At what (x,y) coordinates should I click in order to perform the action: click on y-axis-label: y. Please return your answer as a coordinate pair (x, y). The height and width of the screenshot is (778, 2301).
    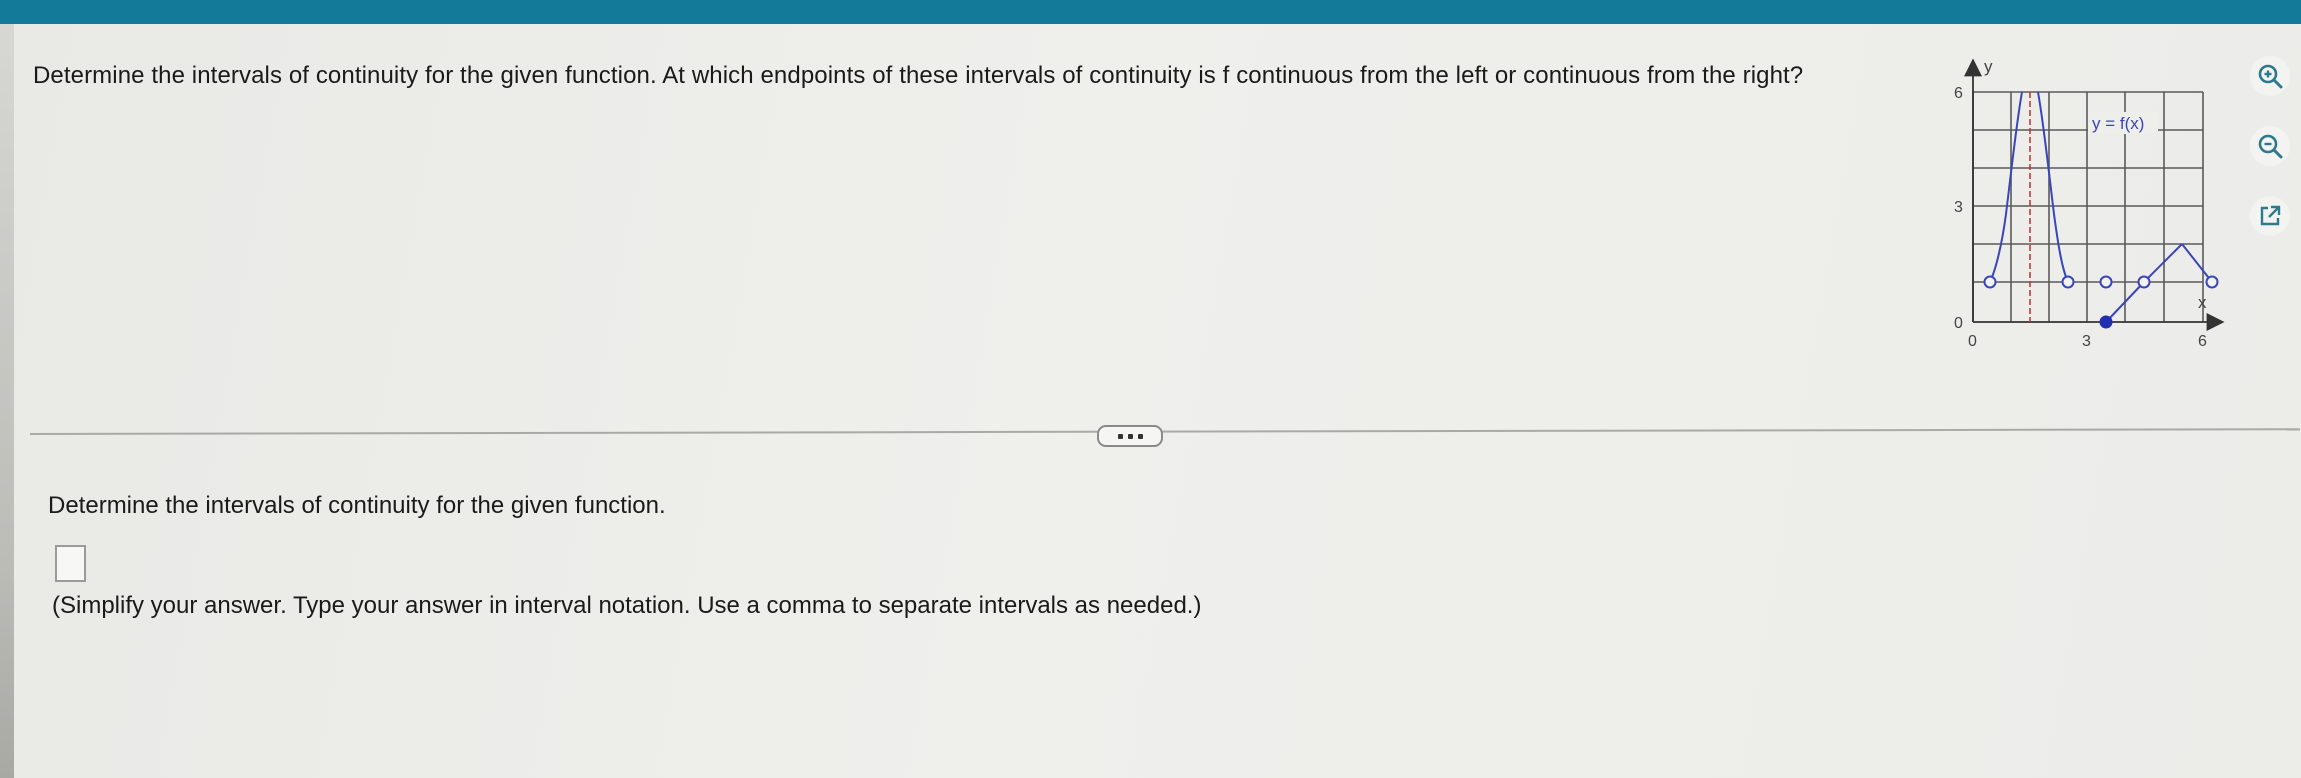
    Looking at the image, I should click on (1988, 66).